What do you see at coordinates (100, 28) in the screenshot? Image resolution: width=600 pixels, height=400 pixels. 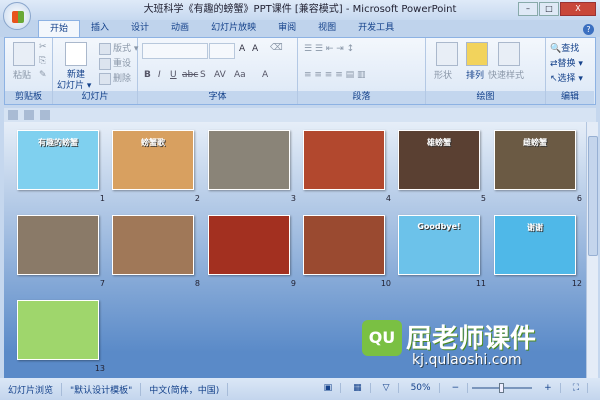 I see `tab-1: 插入` at bounding box center [100, 28].